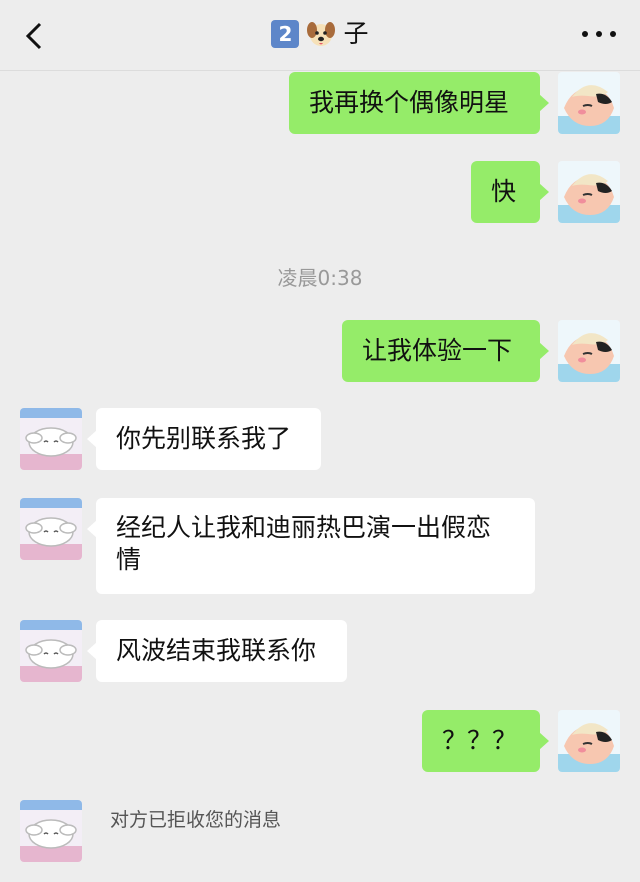  I want to click on dog-face-icon, so click(321, 34).